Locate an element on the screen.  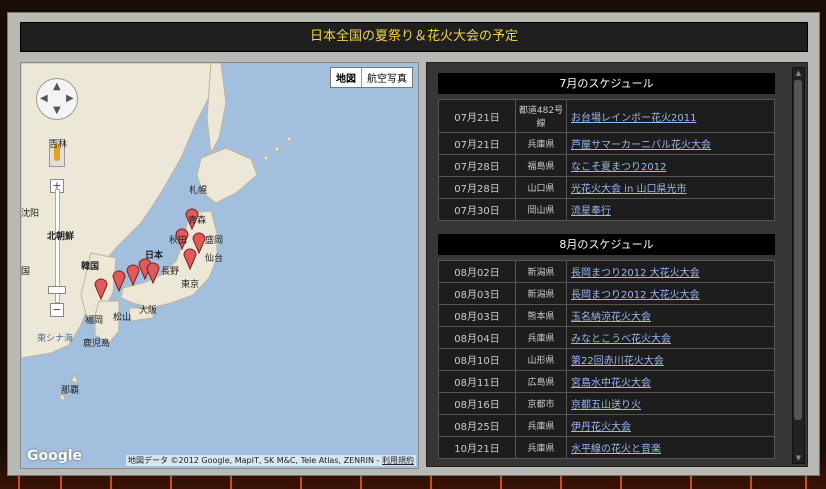
event-link: 玉名納涼花火大会 is located at coordinates (670, 315).